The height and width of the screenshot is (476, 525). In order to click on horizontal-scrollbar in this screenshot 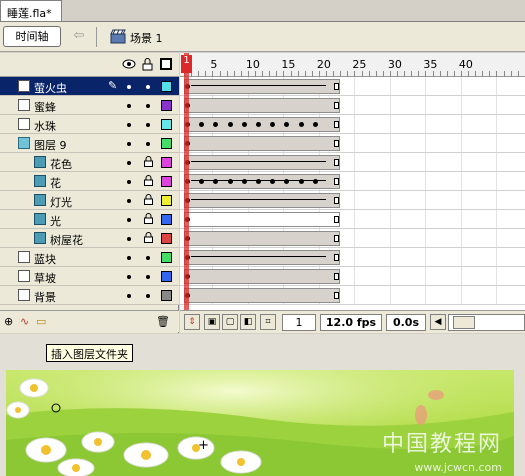, I will do `click(486, 322)`.